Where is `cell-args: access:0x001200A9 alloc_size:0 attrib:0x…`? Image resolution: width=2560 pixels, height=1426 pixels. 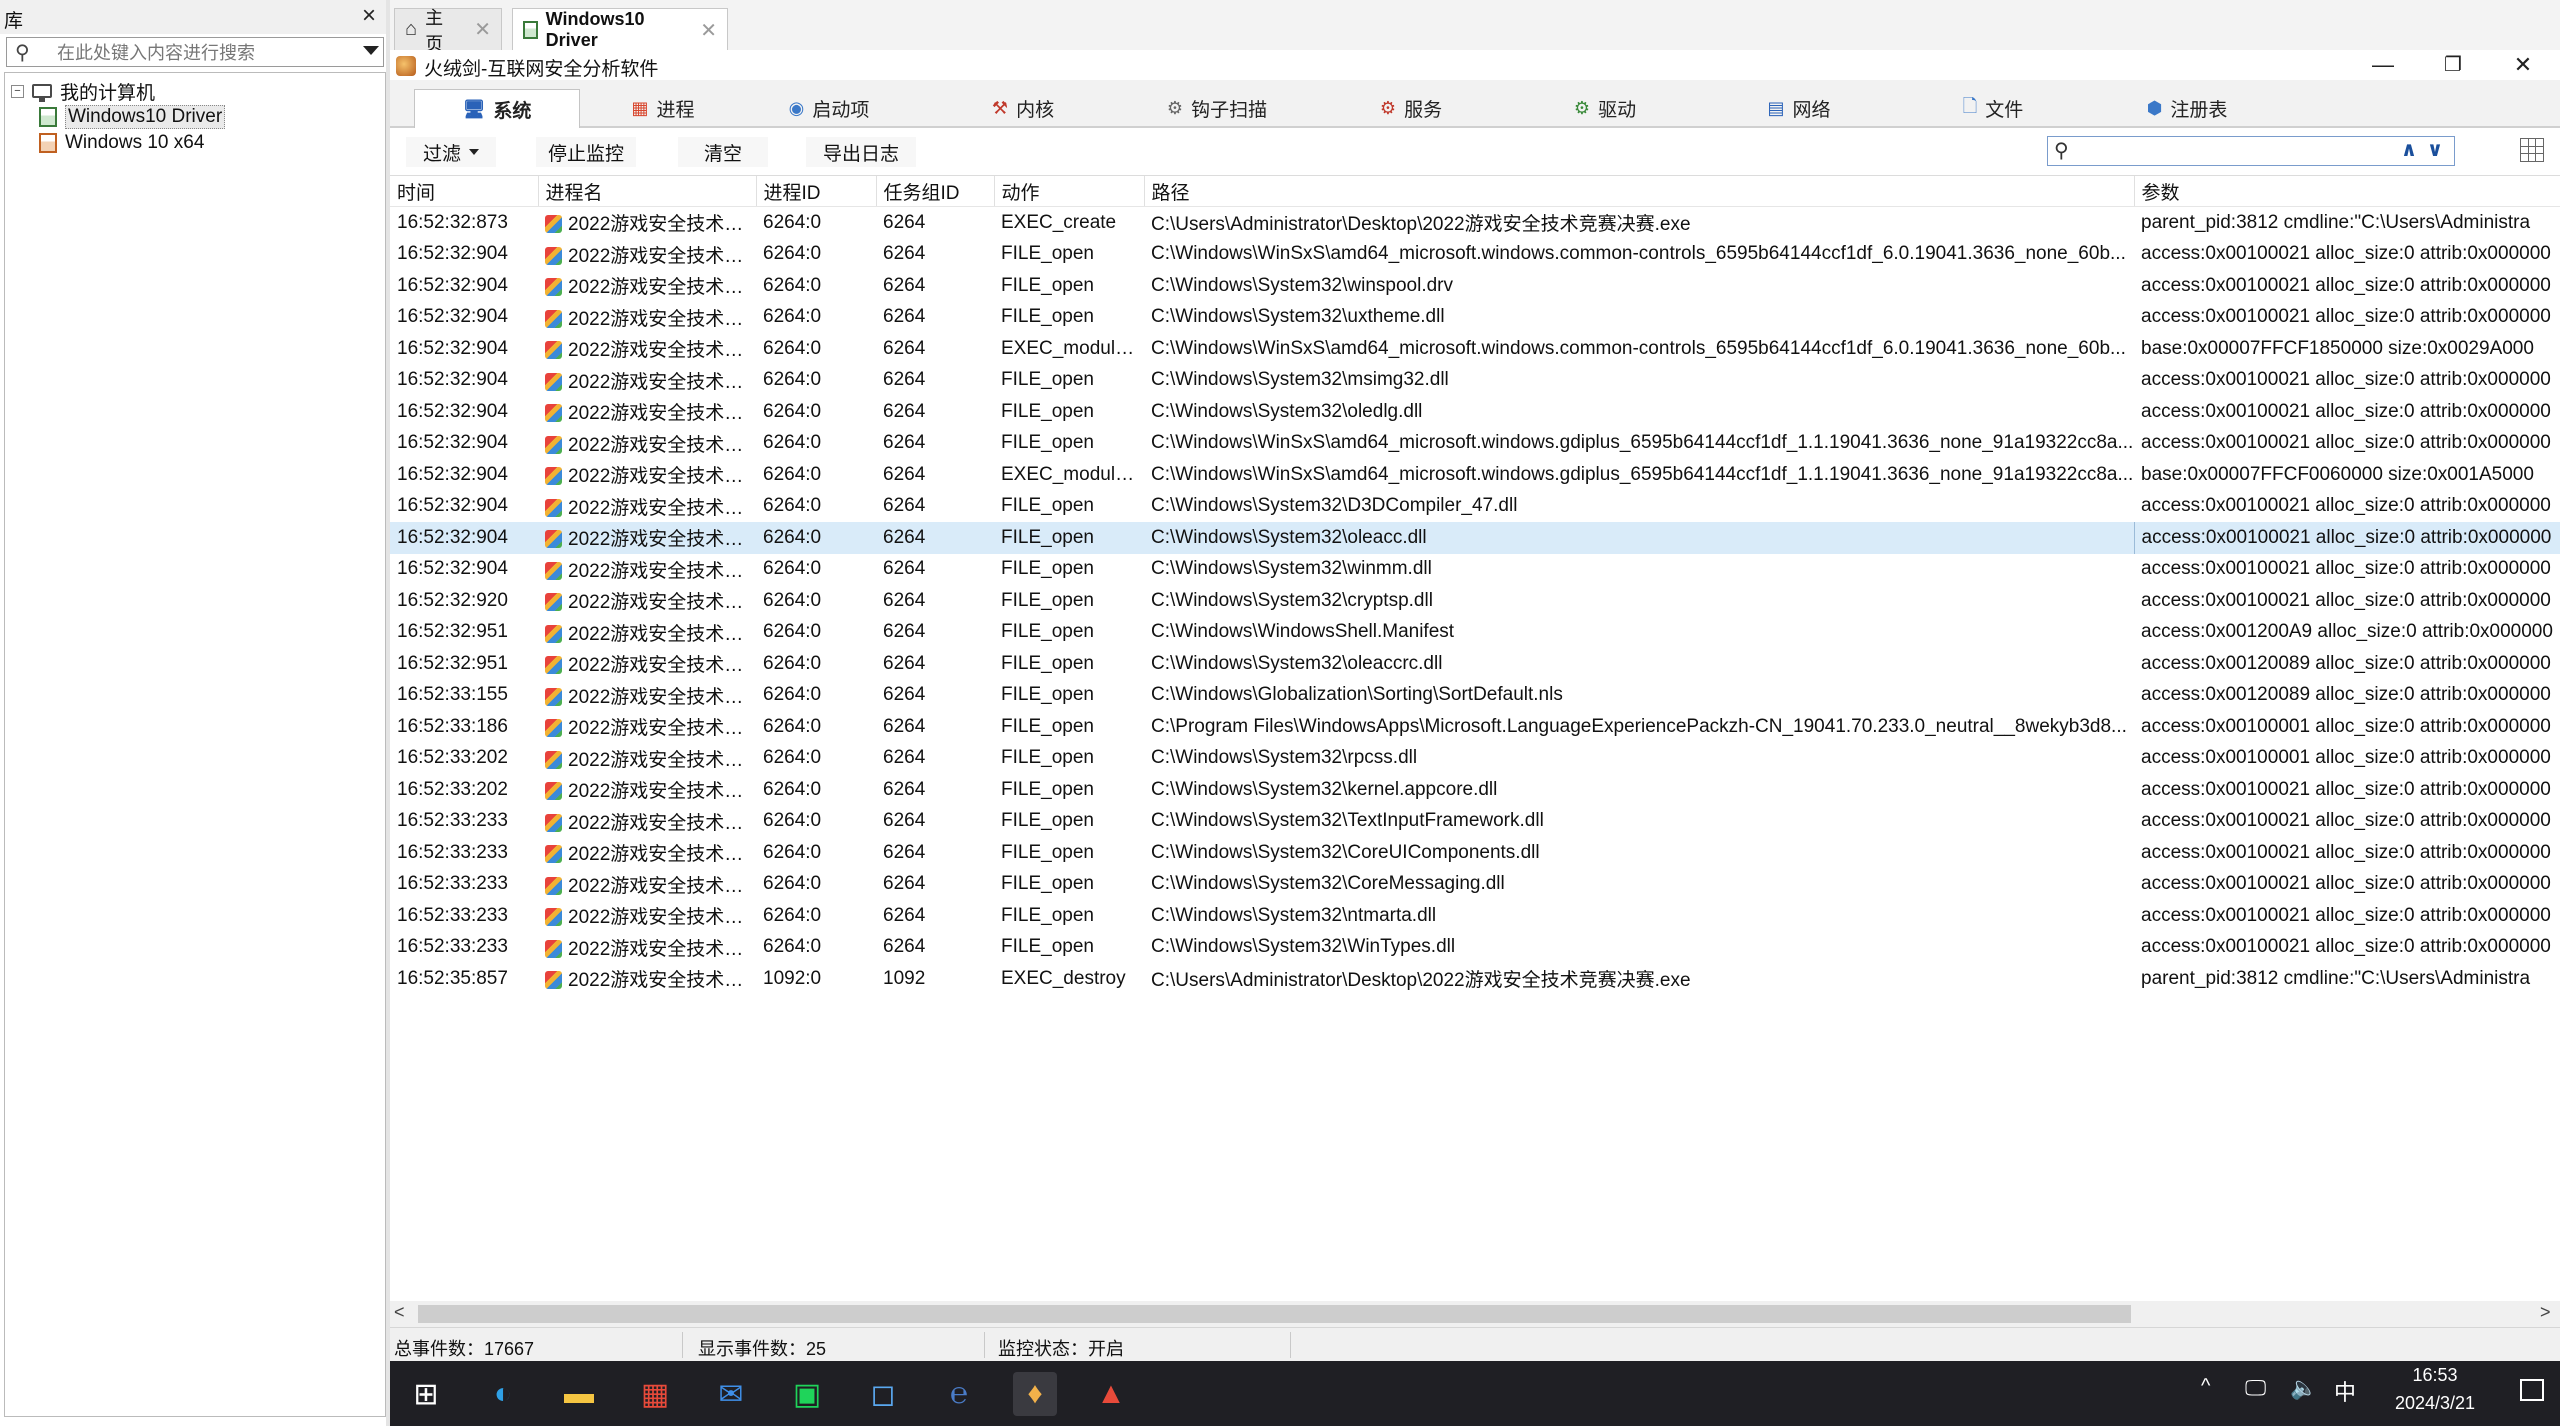
cell-args: access:0x001200A9 alloc_size:0 attrib:0x… is located at coordinates (2347, 632).